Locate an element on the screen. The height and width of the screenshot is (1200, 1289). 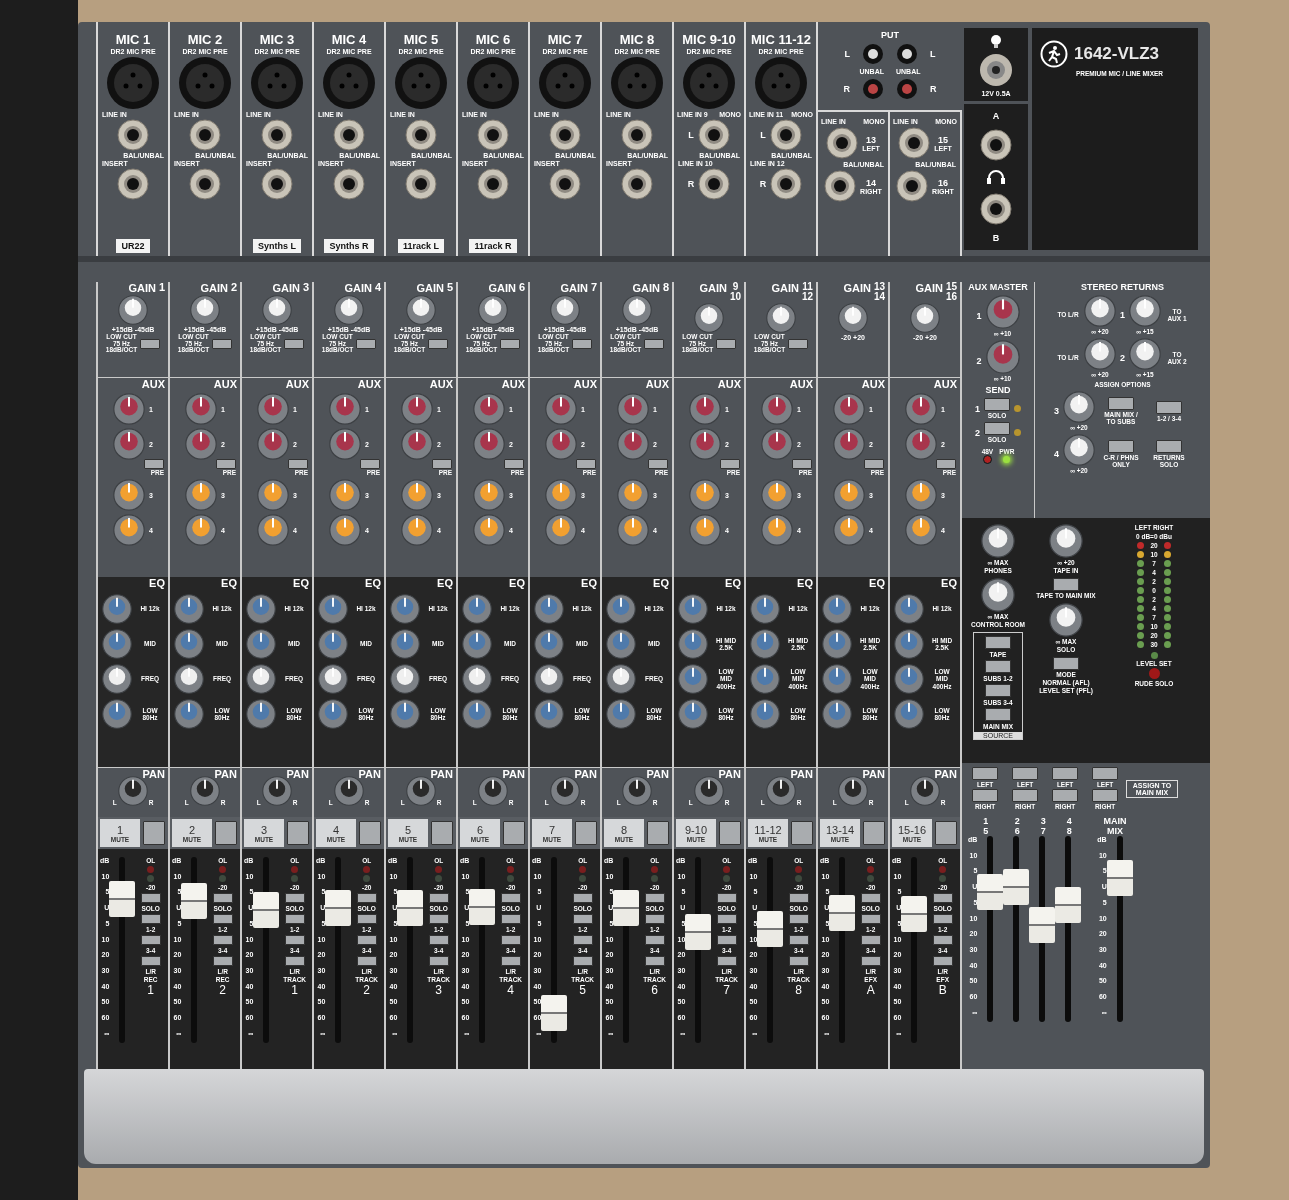
aux-master-knob is located at coordinates (1002, 357).